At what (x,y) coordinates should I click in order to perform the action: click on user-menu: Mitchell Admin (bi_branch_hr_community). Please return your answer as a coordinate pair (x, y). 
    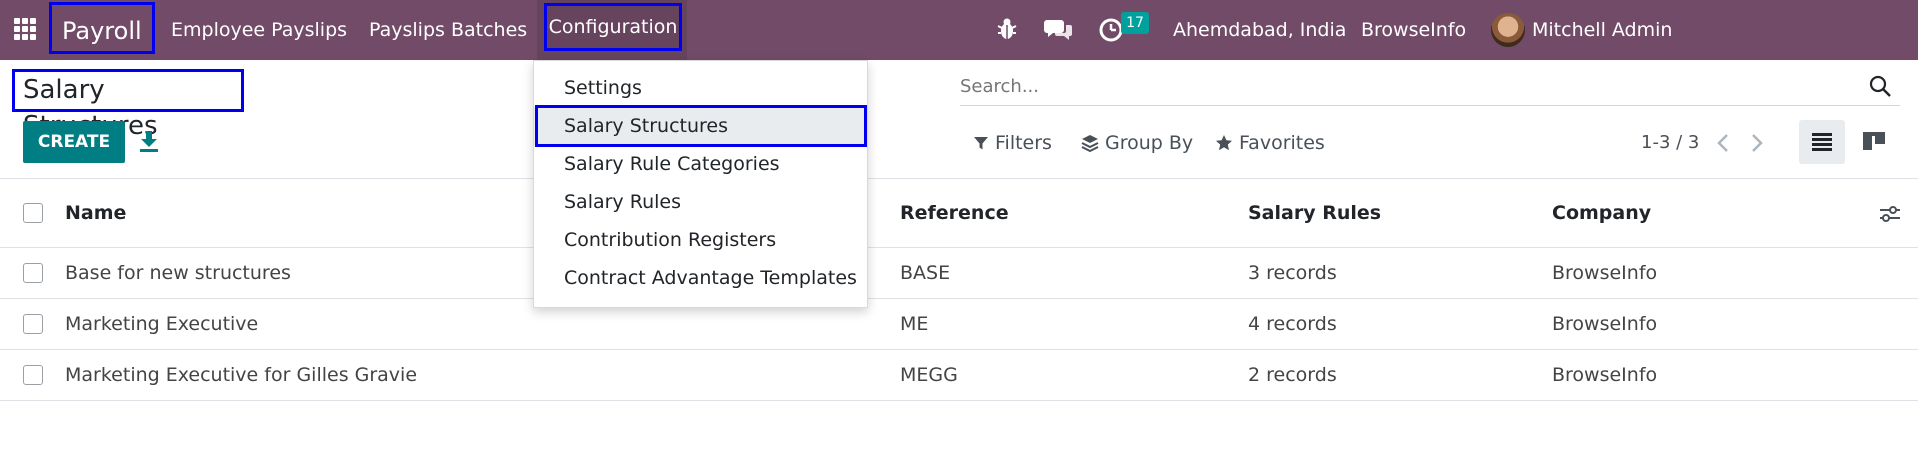
    Looking at the image, I should click on (1725, 50).